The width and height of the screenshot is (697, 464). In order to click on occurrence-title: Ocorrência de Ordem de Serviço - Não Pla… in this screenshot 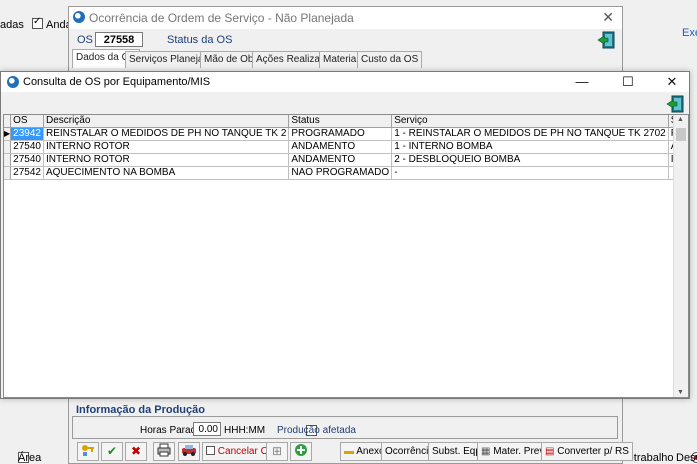, I will do `click(221, 18)`.